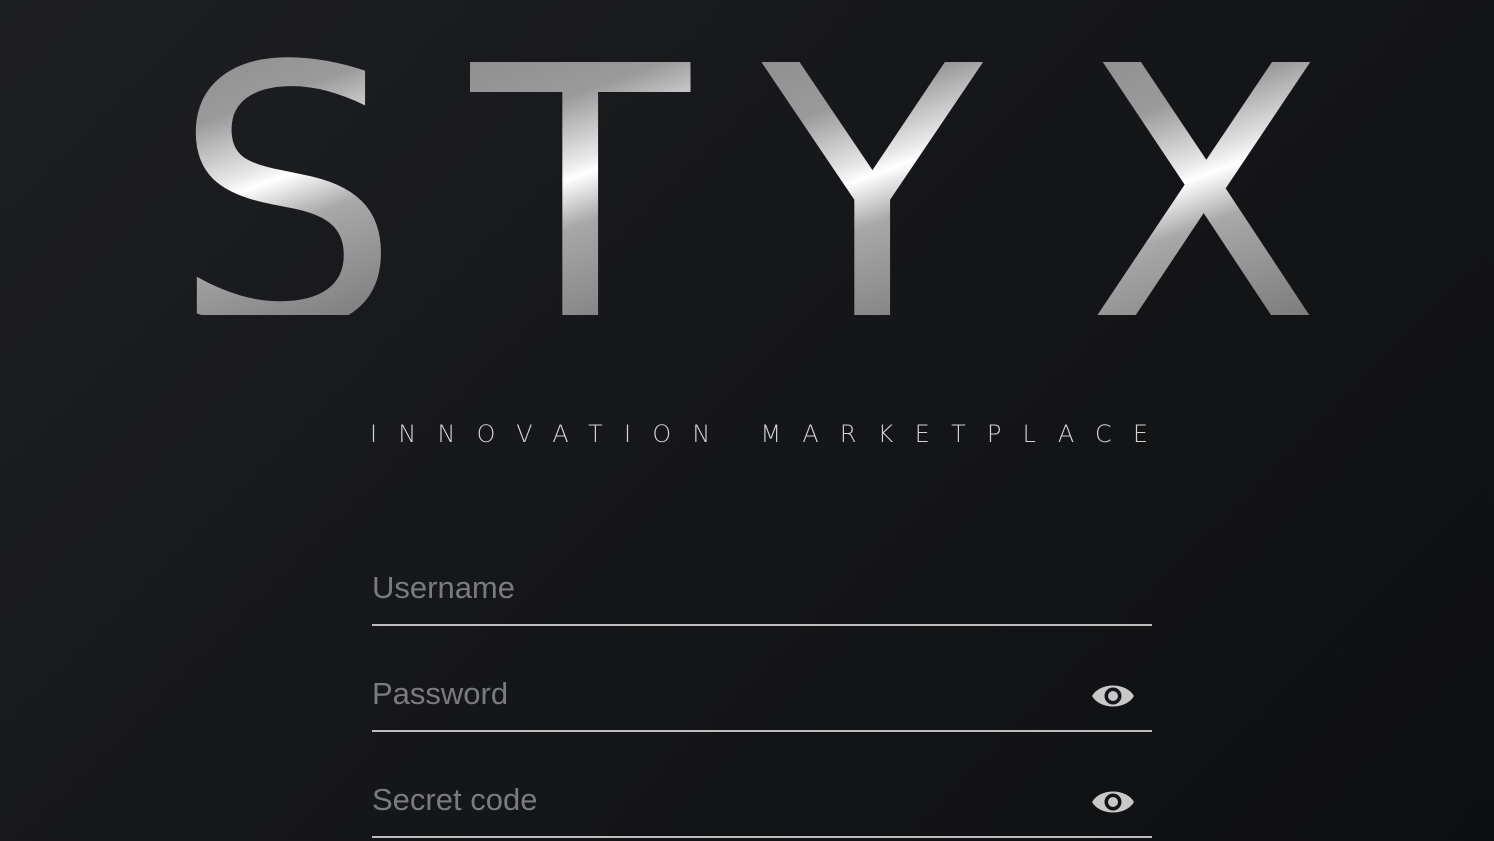  I want to click on logo-letter-t: T, so click(580, 205).